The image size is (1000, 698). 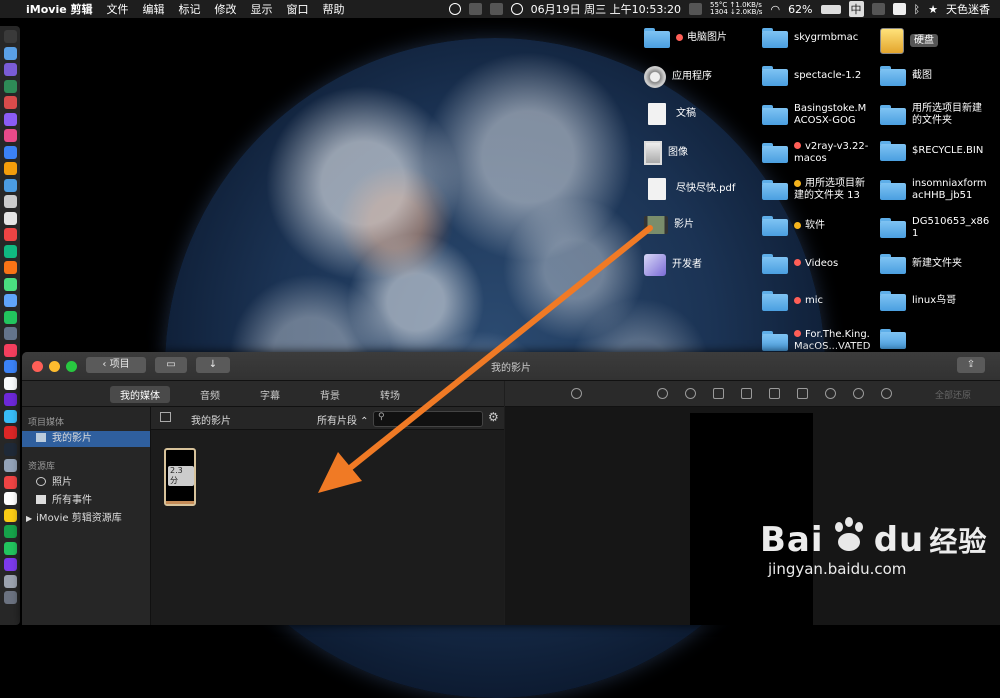 I want to click on filter-icon, so click(x=858, y=393).